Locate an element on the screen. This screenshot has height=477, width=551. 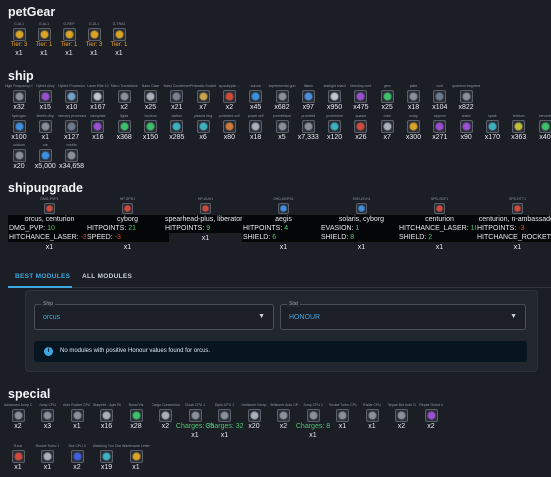
inventory-item: G-DL1 Tier: 3 x1 is located at coordinates (94, 40).